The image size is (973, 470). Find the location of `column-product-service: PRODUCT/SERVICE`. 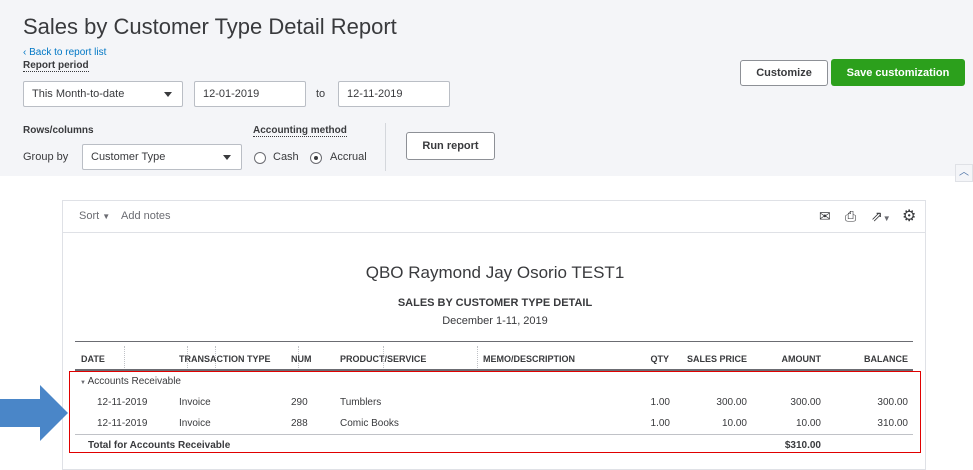

column-product-service: PRODUCT/SERVICE is located at coordinates (383, 359).